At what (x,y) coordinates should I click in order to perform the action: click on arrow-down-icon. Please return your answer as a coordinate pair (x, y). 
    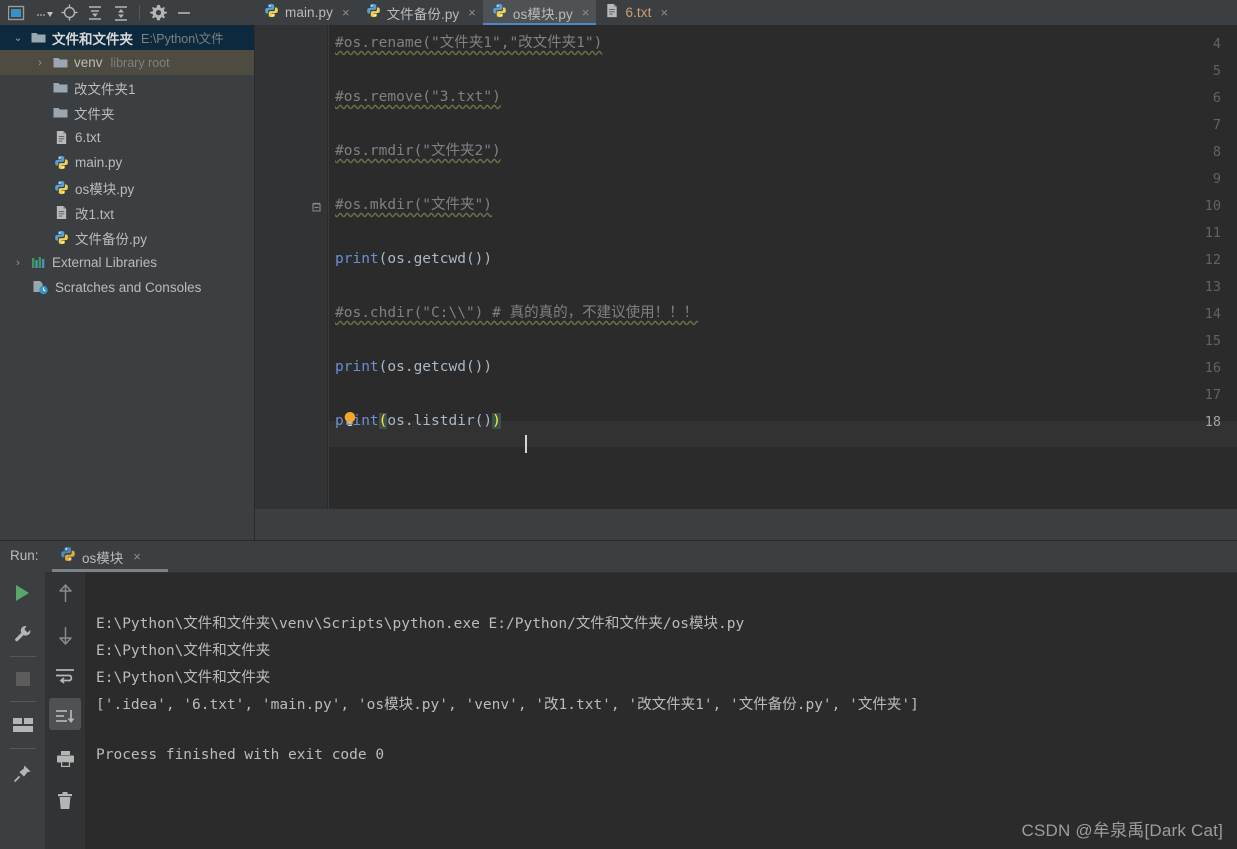
    Looking at the image, I should click on (65, 635).